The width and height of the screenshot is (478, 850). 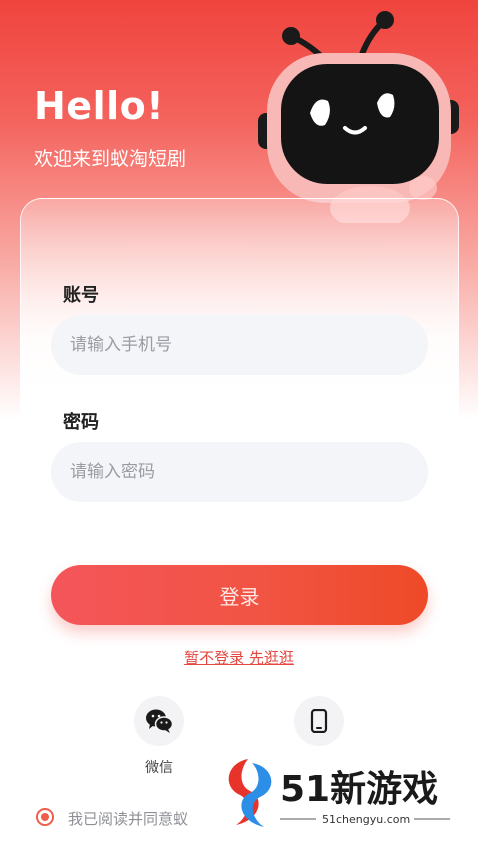 I want to click on wechat-icon, so click(x=159, y=721).